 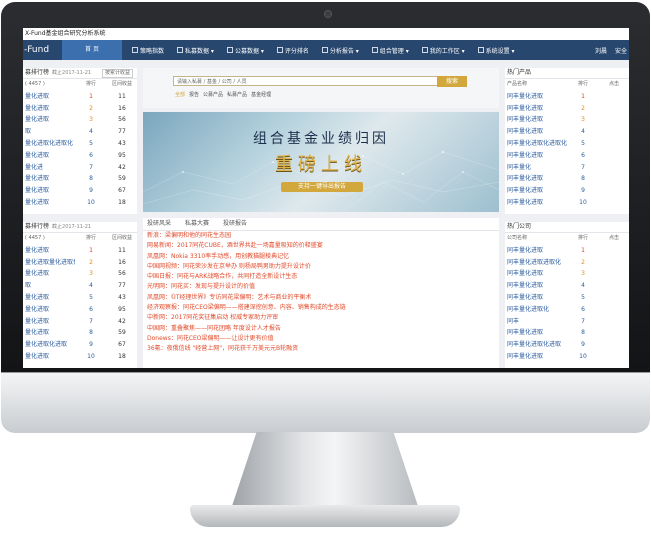 I want to click on table-row: 量化进取 7 42, so click(x=80, y=322).